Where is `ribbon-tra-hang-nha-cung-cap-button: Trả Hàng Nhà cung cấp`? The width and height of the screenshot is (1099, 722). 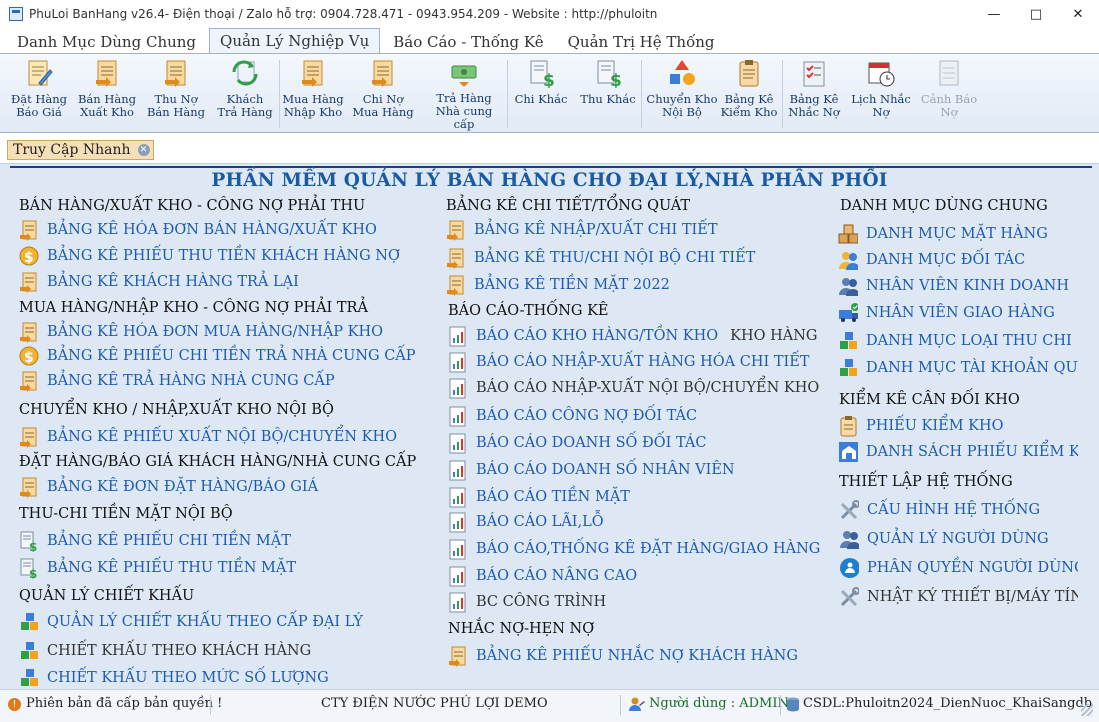 ribbon-tra-hang-nha-cung-cap-button: Trả Hàng Nhà cung cấp is located at coordinates (464, 94).